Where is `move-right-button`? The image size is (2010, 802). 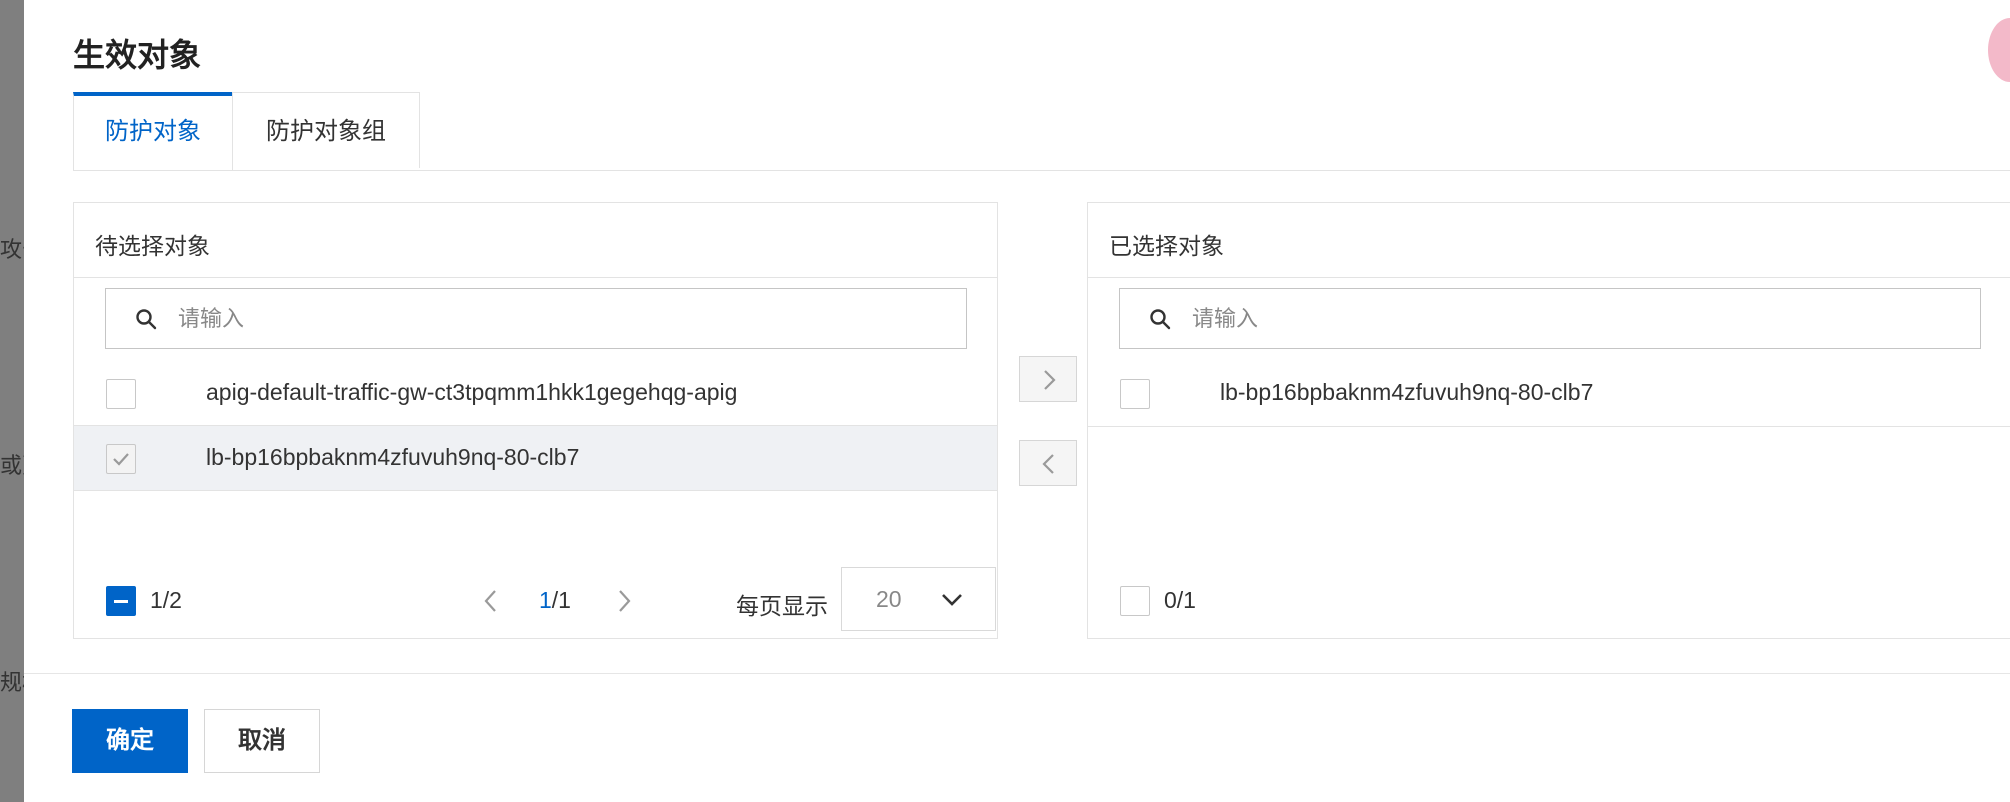
move-right-button is located at coordinates (1048, 379).